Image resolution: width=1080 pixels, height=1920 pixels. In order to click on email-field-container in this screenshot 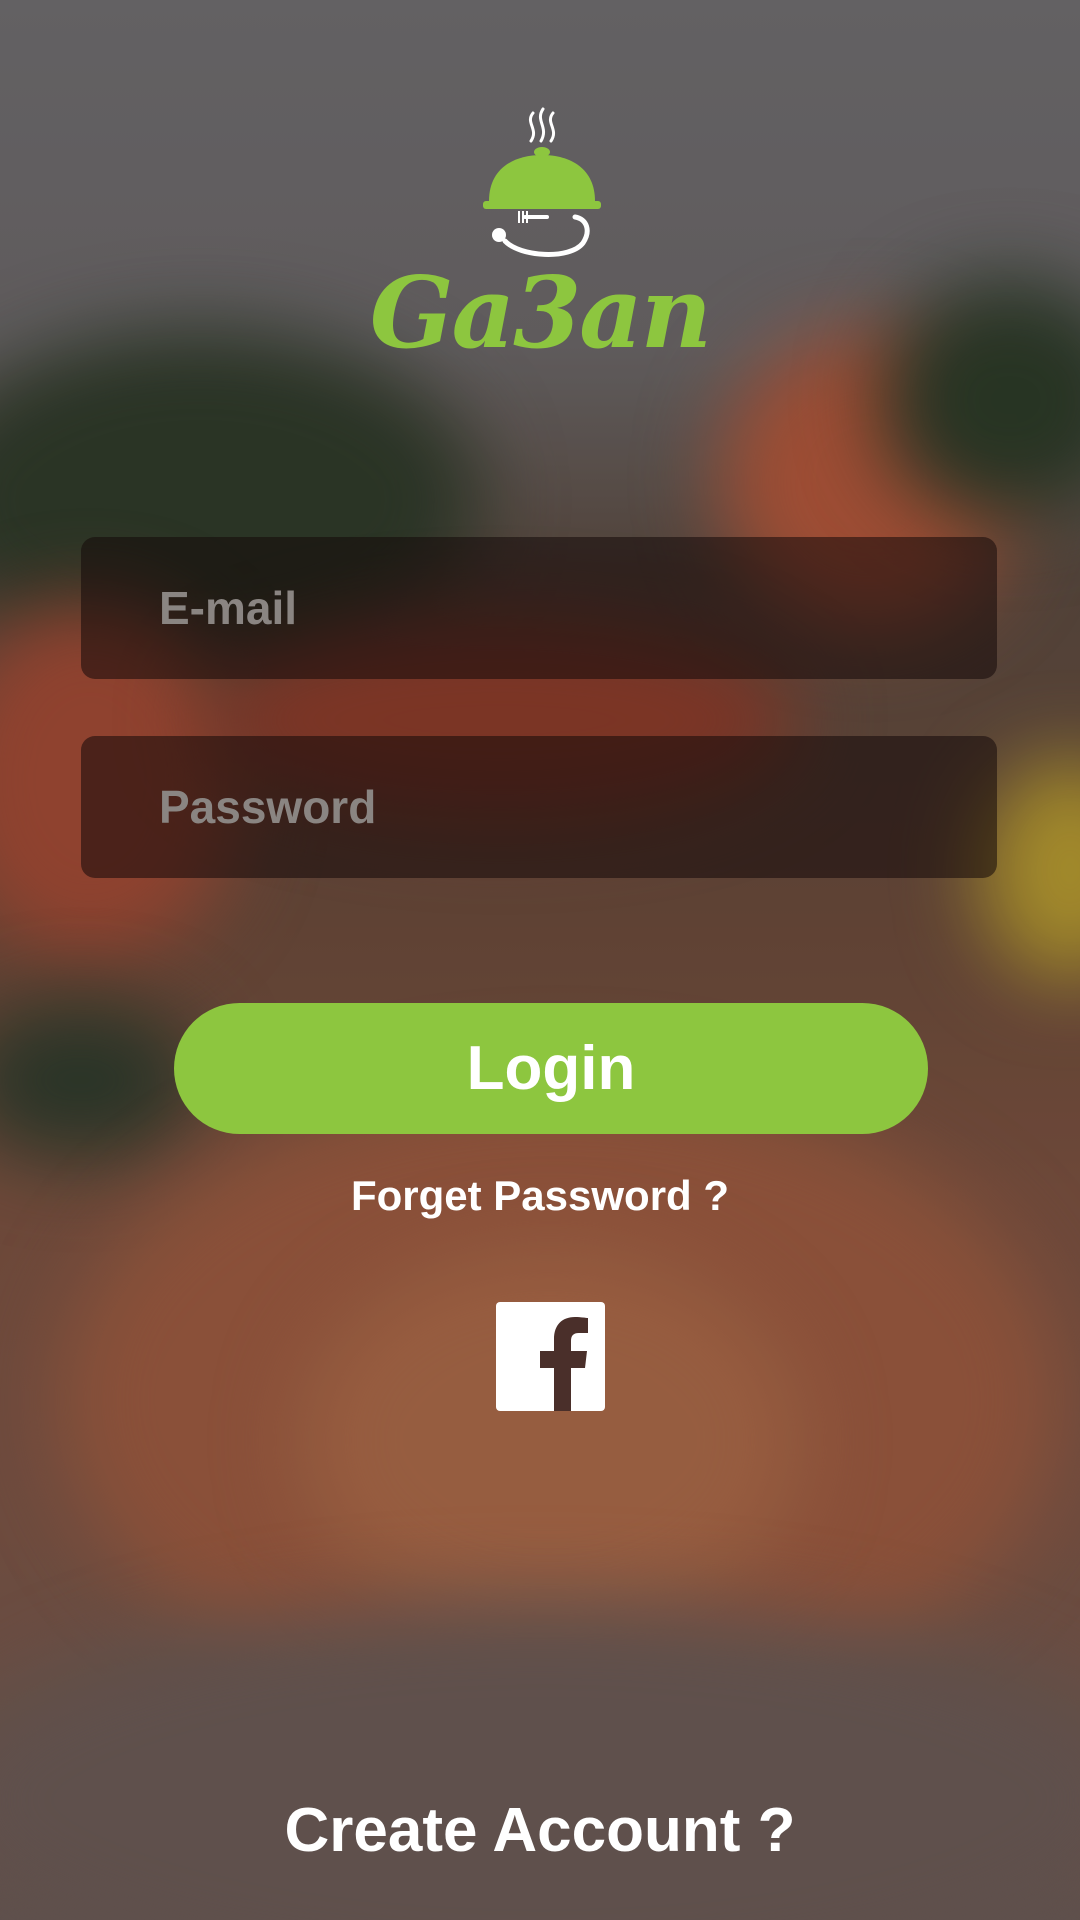, I will do `click(539, 608)`.